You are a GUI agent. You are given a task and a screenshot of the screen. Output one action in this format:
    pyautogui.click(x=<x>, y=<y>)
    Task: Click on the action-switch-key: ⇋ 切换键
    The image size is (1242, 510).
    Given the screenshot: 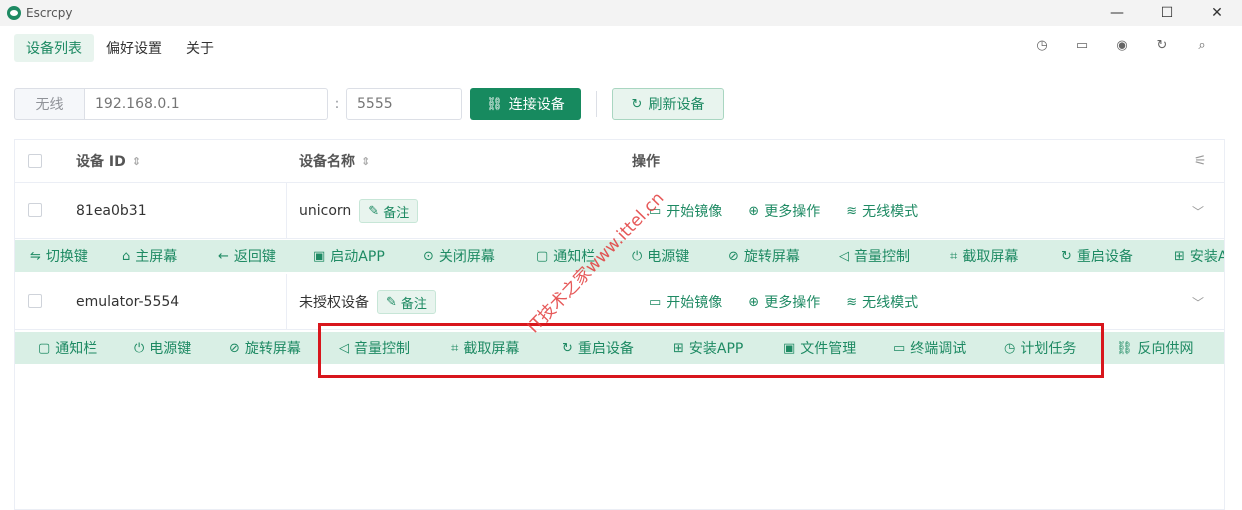 What is the action you would take?
    pyautogui.click(x=76, y=256)
    